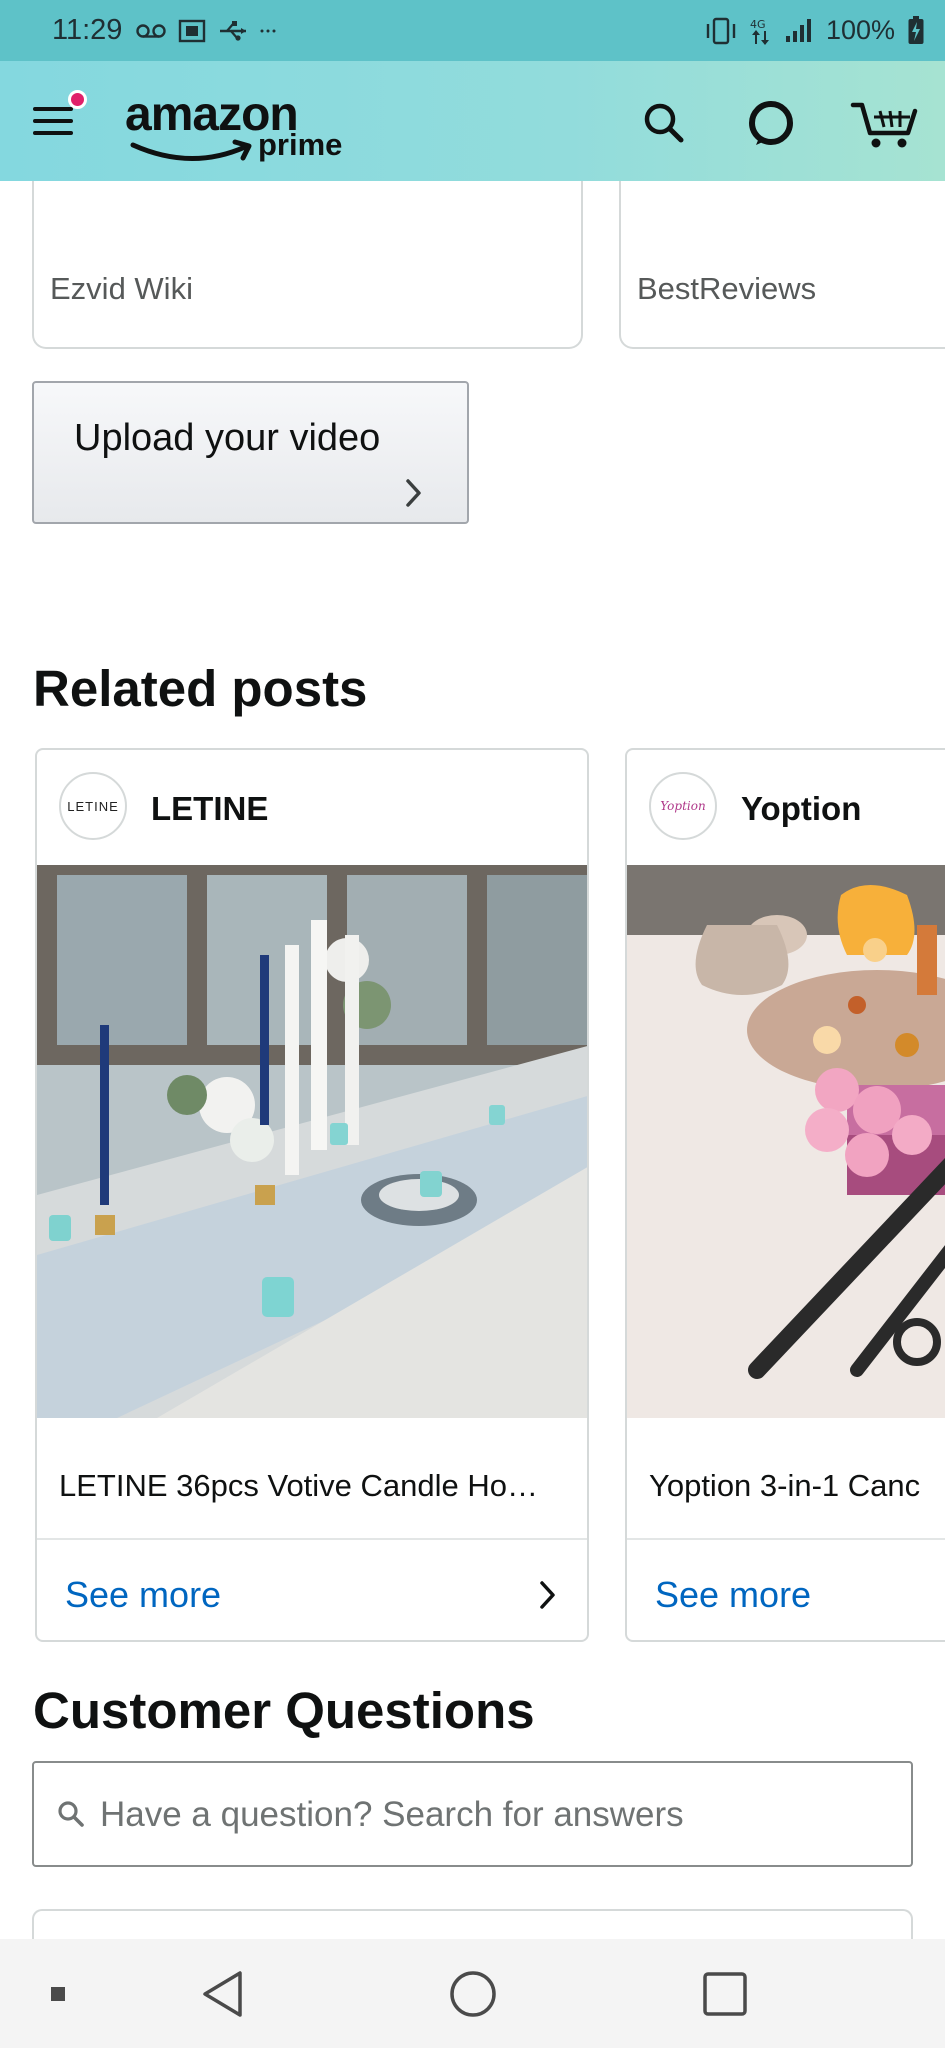 The width and height of the screenshot is (945, 2048). I want to click on customer-questions-title: Customer Questions, so click(284, 1710).